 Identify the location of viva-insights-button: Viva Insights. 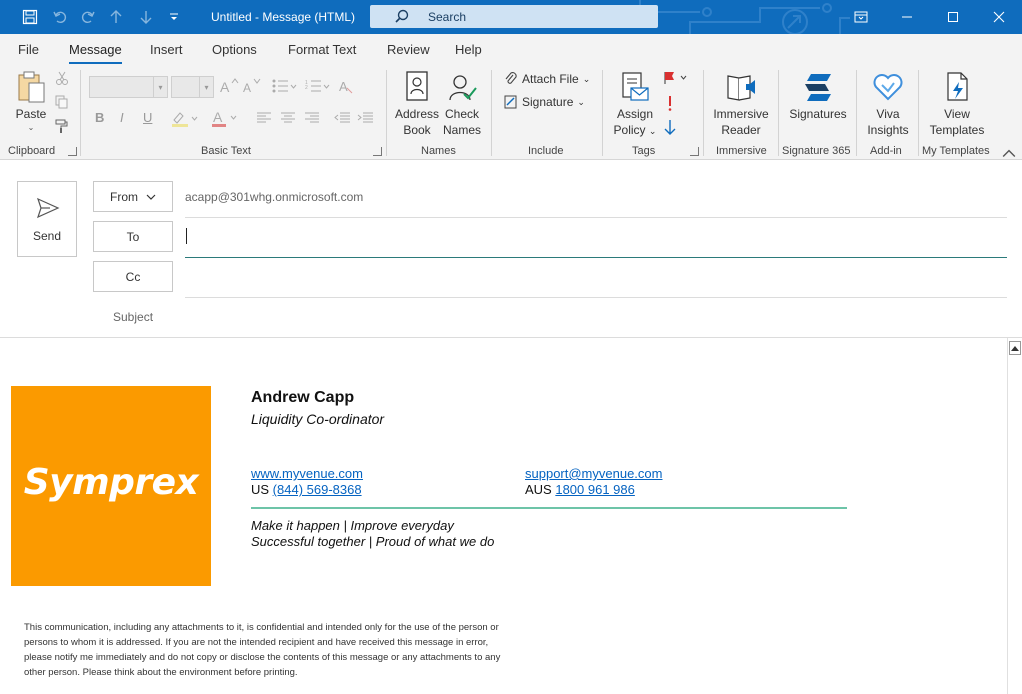
(888, 104).